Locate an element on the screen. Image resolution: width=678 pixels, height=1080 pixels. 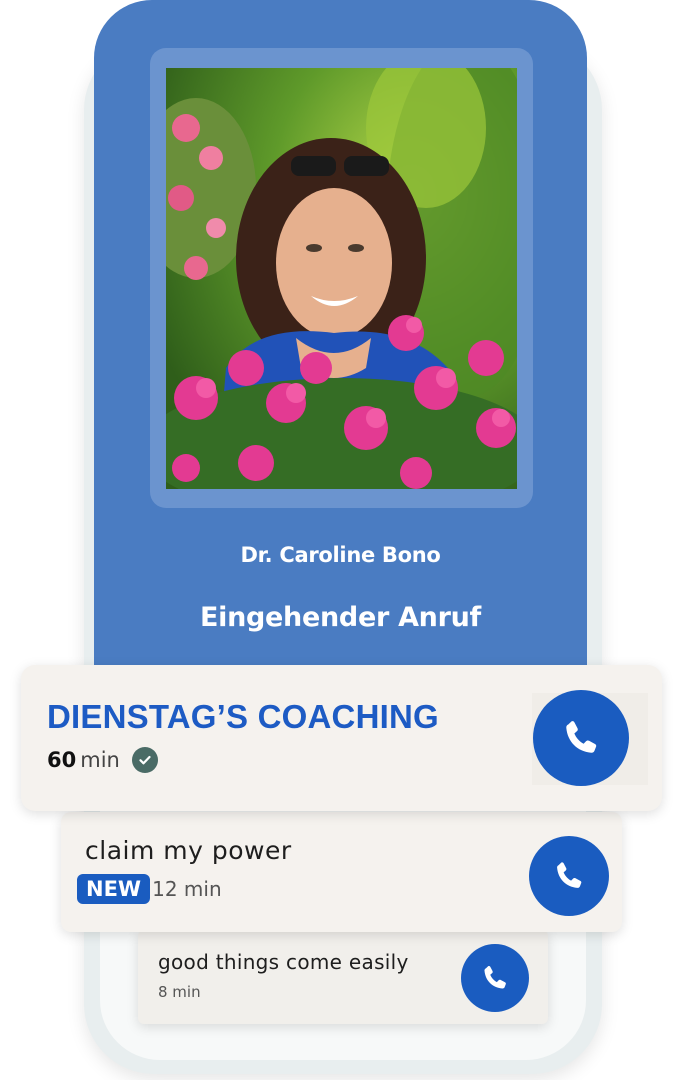
session-card-dienstags-coaching: DIENSTAG’S COACHING 60 min is located at coordinates (341, 738).